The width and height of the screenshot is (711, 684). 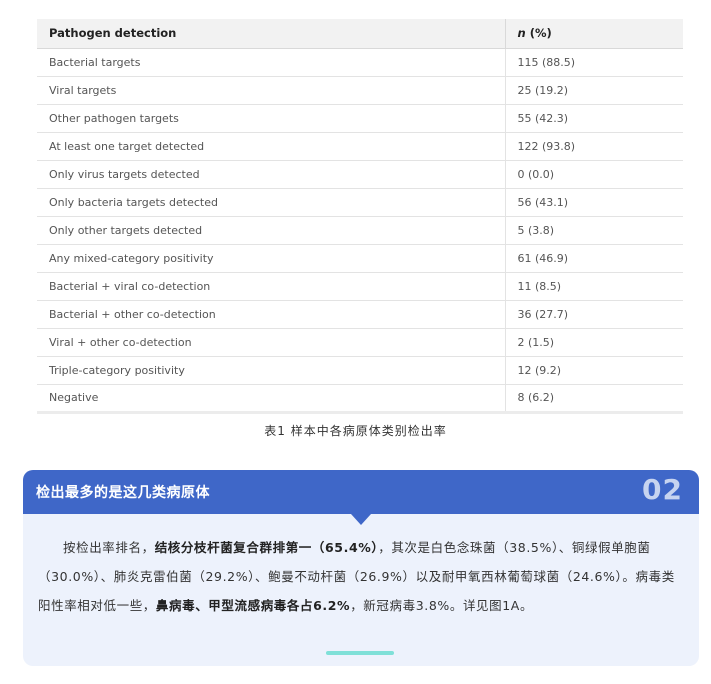 I want to click on row-value-cell: 25 (19.2), so click(x=593, y=90).